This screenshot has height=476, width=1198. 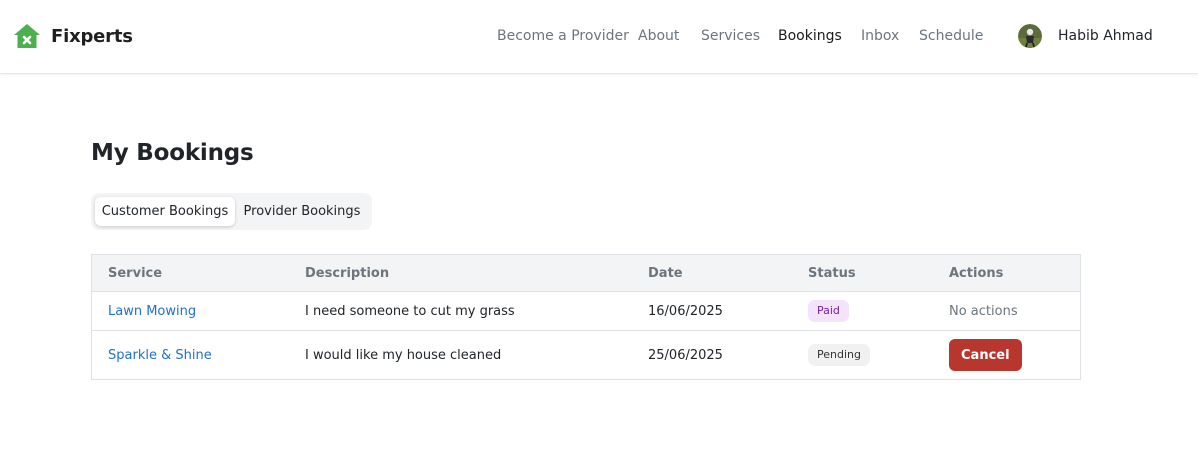 I want to click on column-header-date: Date, so click(x=665, y=273).